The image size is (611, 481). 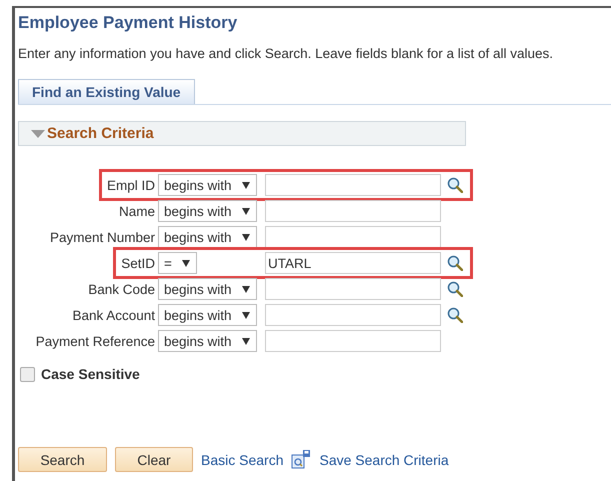 I want to click on tab: Find an Existing Value, so click(x=106, y=91).